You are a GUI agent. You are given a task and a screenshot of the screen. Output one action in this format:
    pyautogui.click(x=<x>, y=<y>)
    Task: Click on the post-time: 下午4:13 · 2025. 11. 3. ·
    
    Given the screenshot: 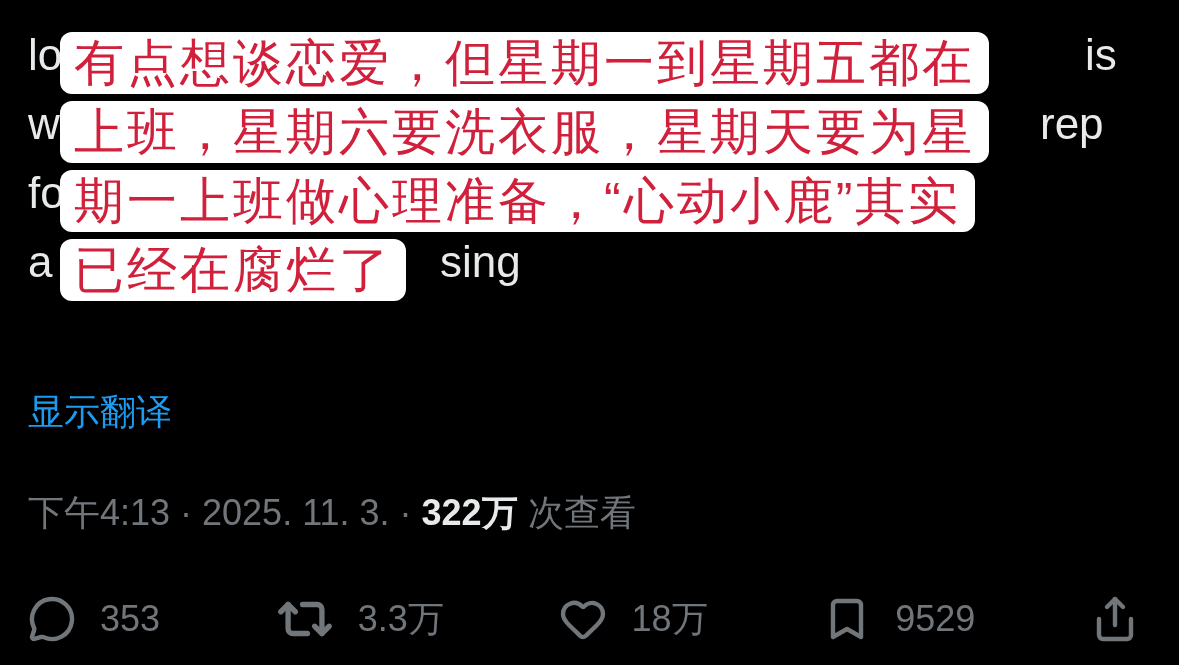 What is the action you would take?
    pyautogui.click(x=220, y=513)
    